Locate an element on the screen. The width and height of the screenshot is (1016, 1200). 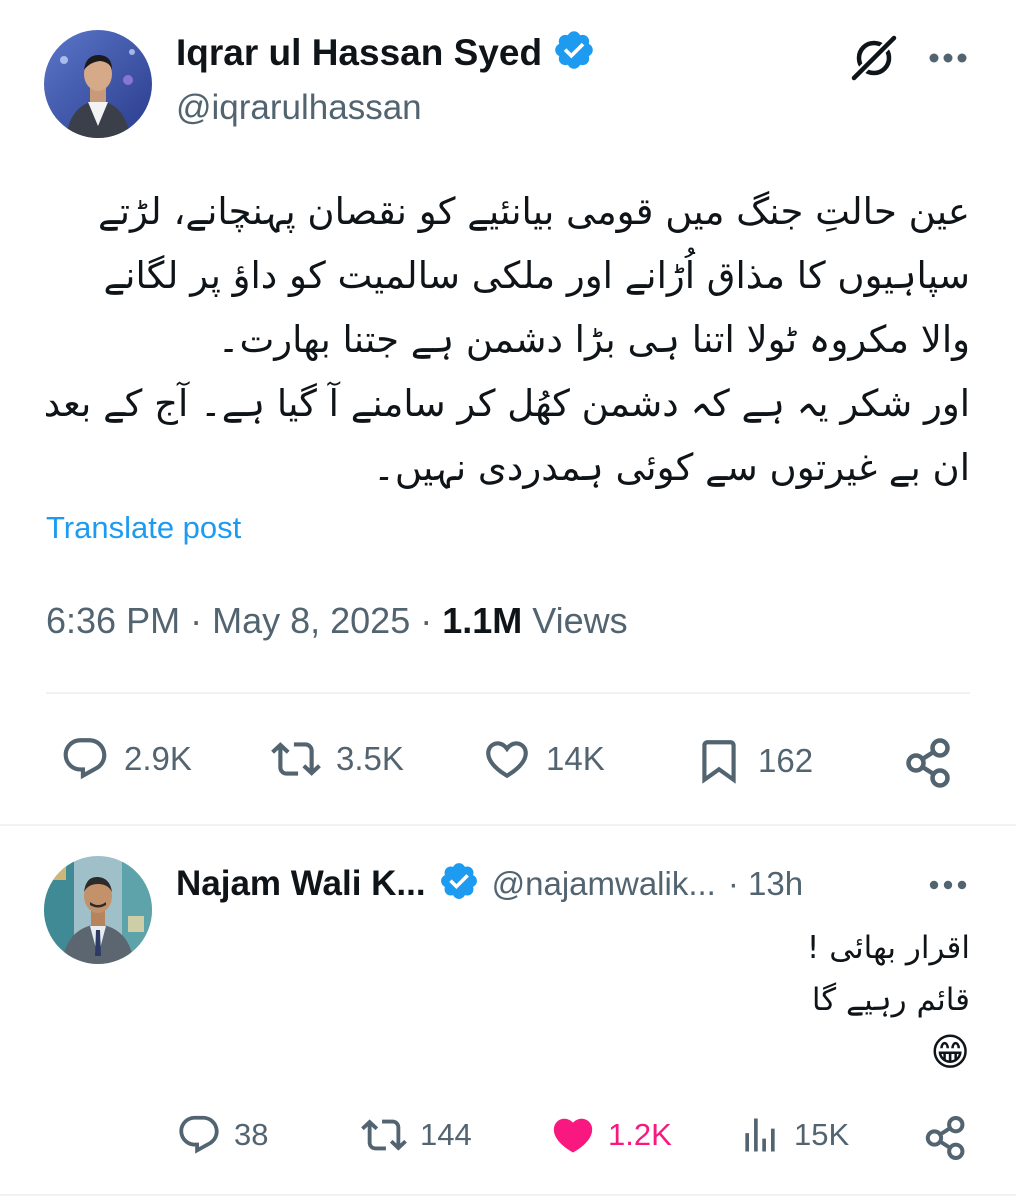
reply-like-count: 1.2K is located at coordinates (640, 1134).